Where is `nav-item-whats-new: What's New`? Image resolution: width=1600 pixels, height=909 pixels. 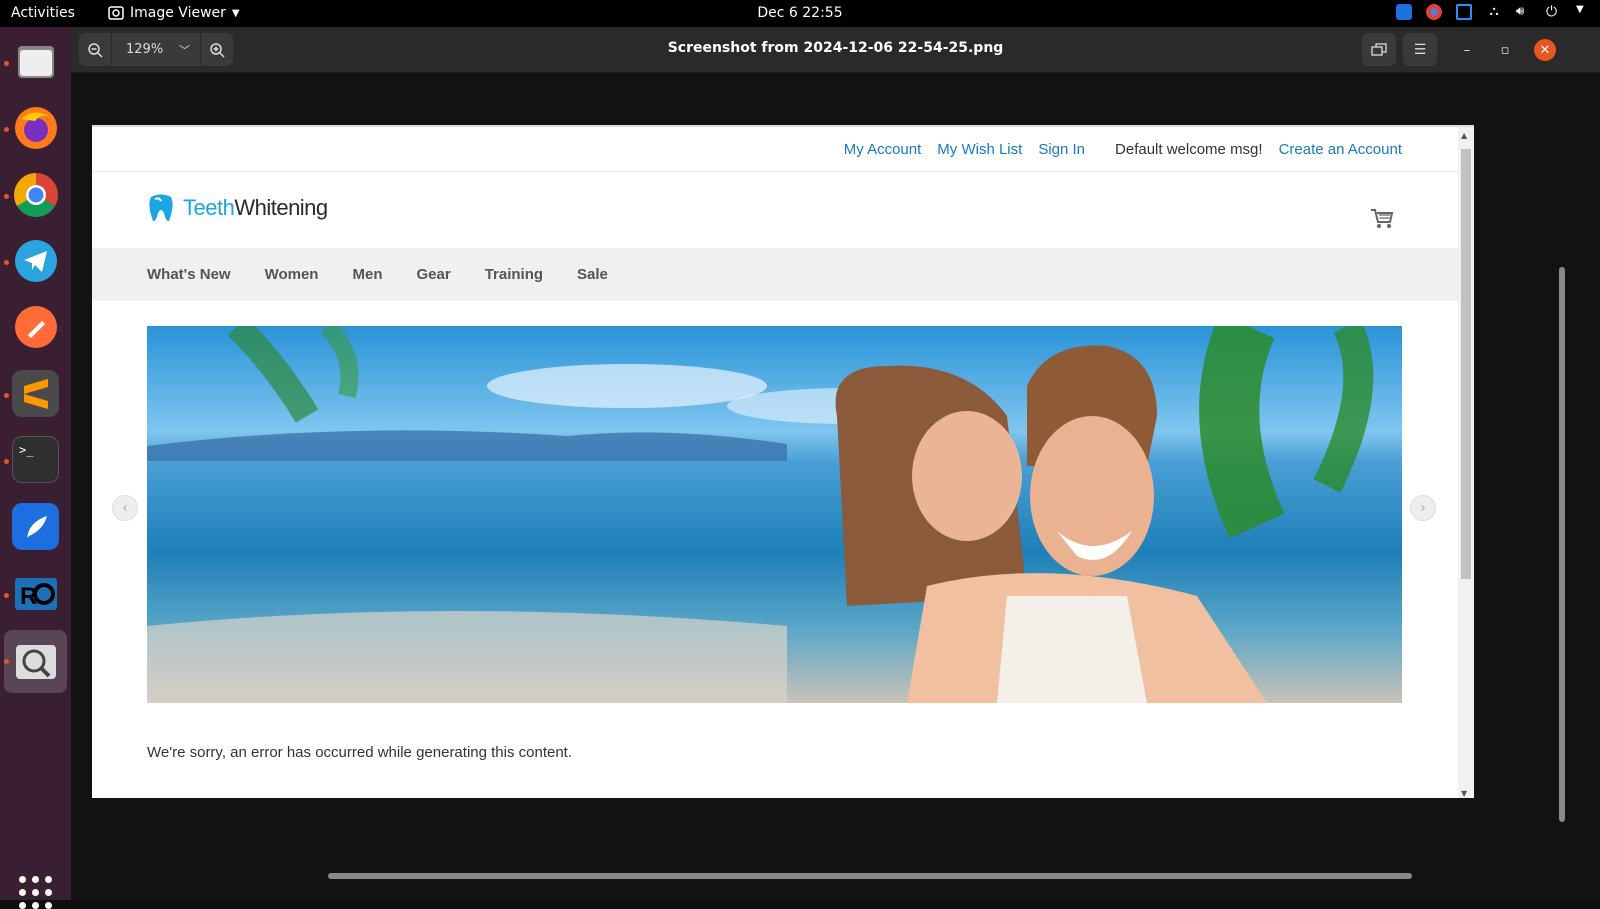 nav-item-whats-new: What's New is located at coordinates (189, 274).